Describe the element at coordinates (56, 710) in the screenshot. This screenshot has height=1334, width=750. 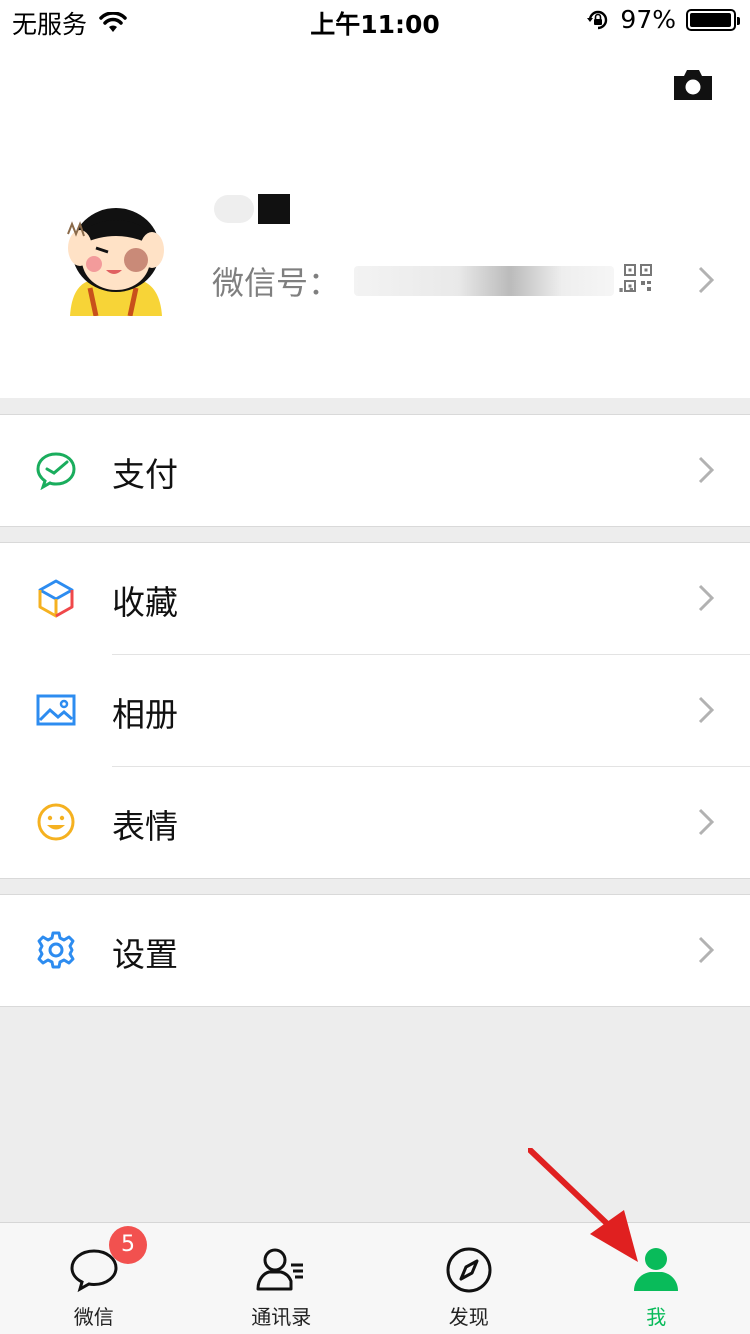
I see `album-picture-icon` at that location.